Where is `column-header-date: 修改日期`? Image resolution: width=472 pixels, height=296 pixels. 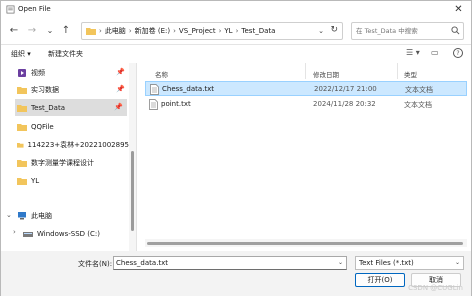 column-header-date: 修改日期 is located at coordinates (326, 74).